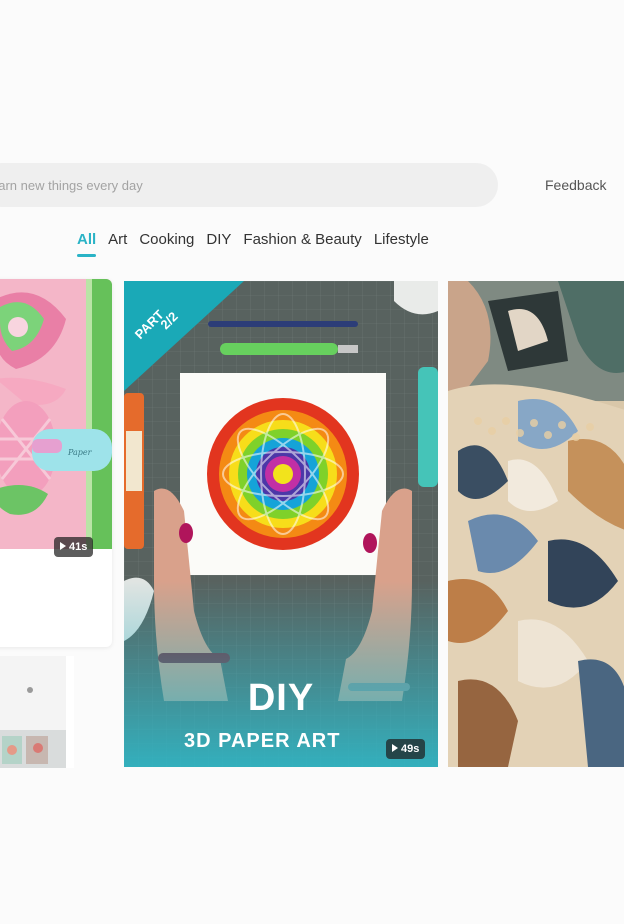 Image resolution: width=624 pixels, height=924 pixels. Describe the element at coordinates (281, 698) in the screenshot. I see `video-title: DIY` at that location.